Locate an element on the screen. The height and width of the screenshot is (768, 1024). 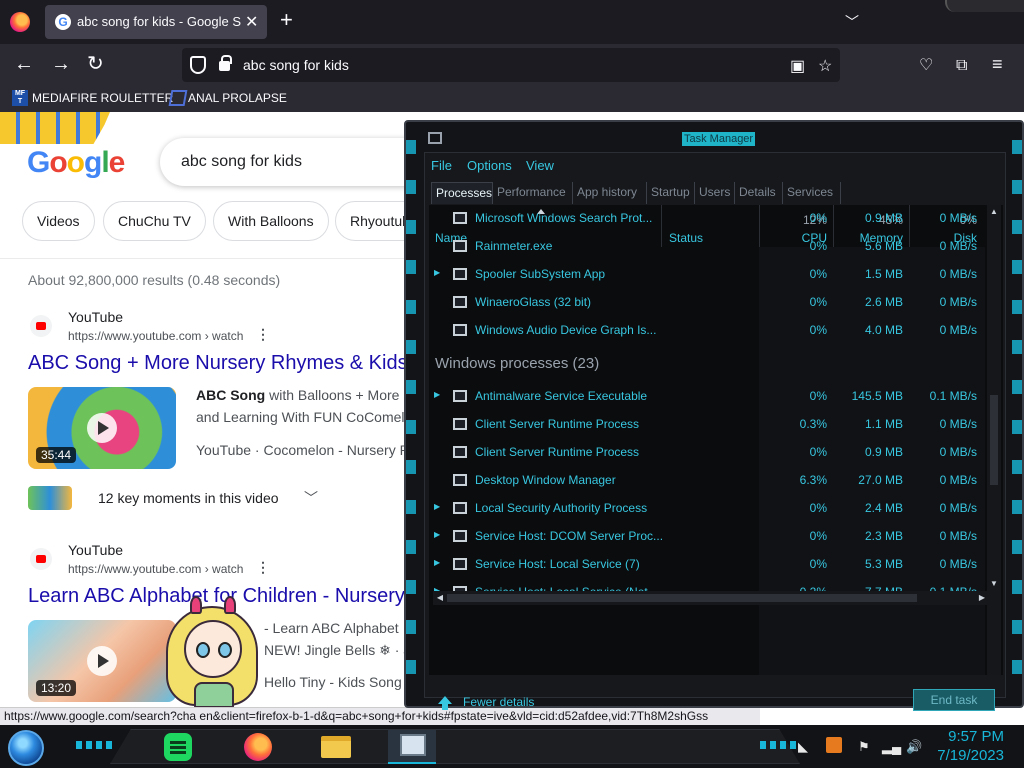
horizontal-scrollbar: ◀ ▶ is located at coordinates (711, 598).